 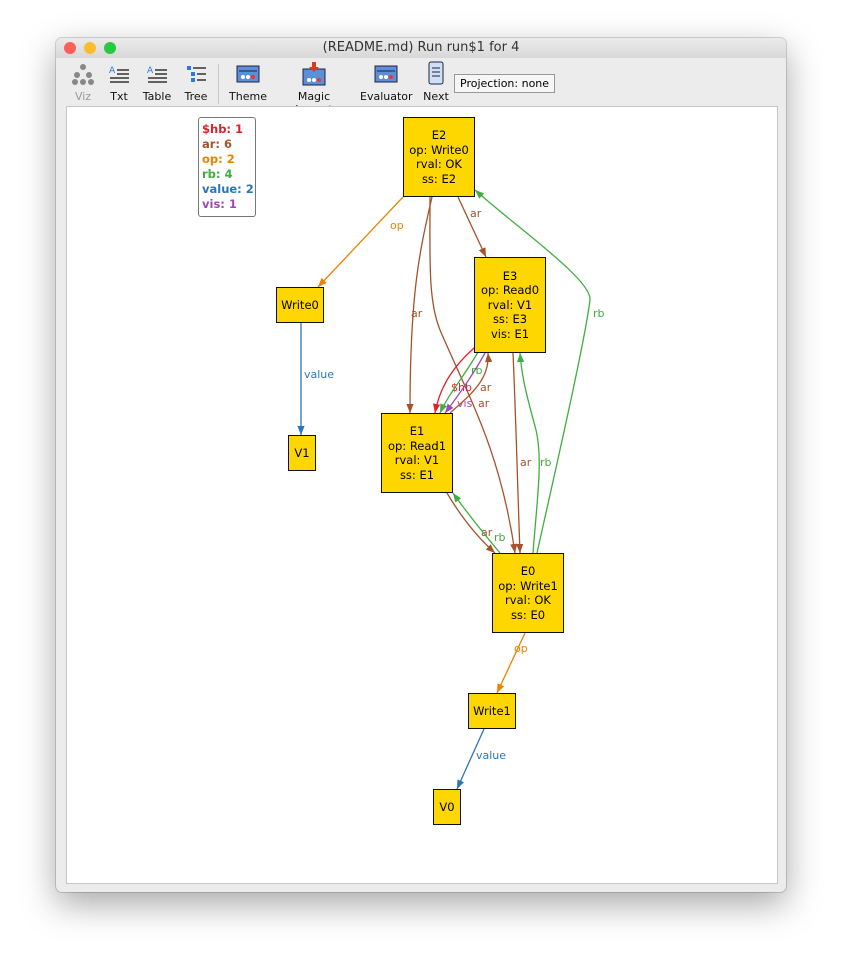 What do you see at coordinates (510, 319) in the screenshot?
I see `node-text: ss: E3` at bounding box center [510, 319].